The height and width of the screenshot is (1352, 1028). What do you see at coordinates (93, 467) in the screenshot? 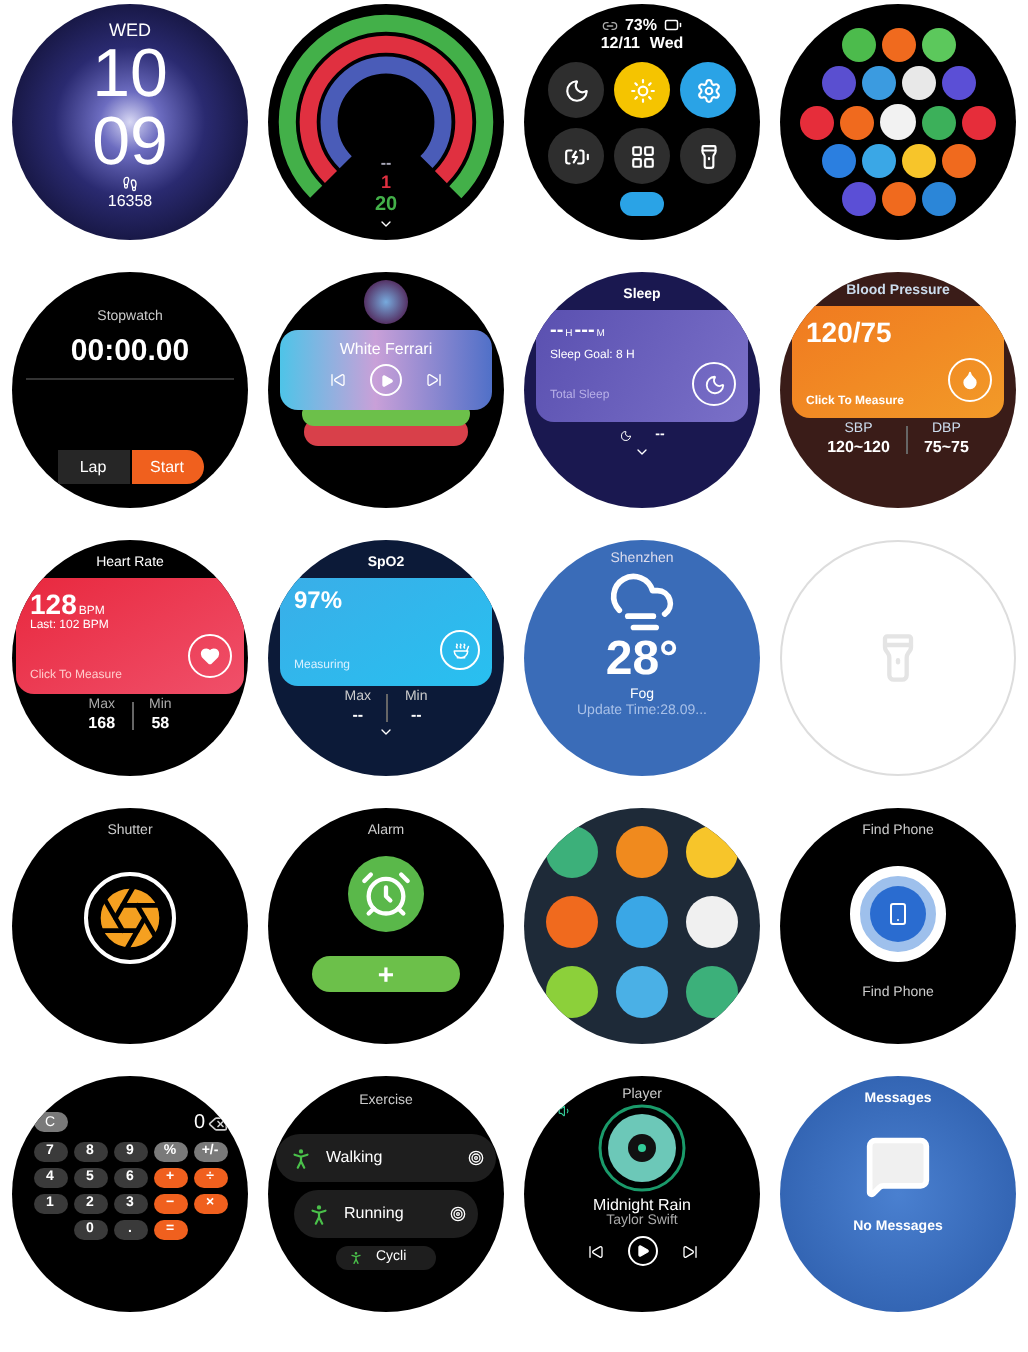
I see `lap-button: Lap` at bounding box center [93, 467].